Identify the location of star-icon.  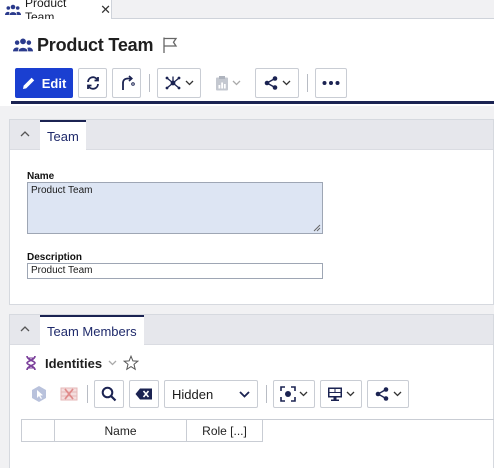
(131, 363).